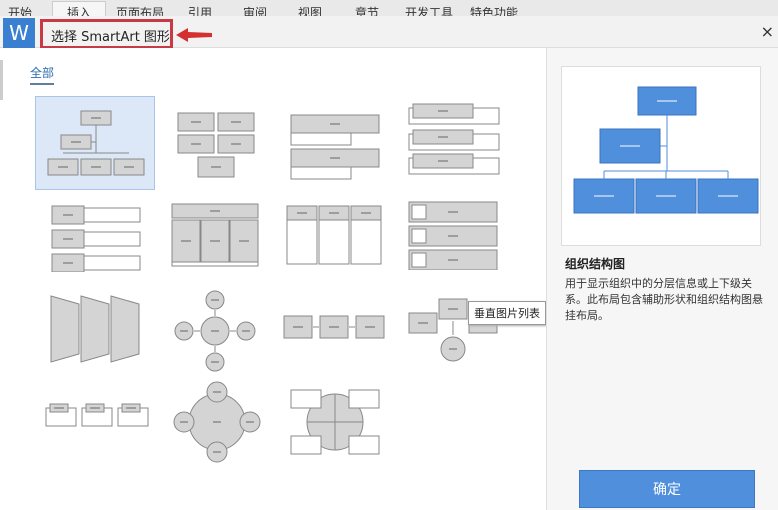 Image resolution: width=778 pixels, height=510 pixels. I want to click on dialog-title: 选择 SmartArt 图形, so click(106, 34).